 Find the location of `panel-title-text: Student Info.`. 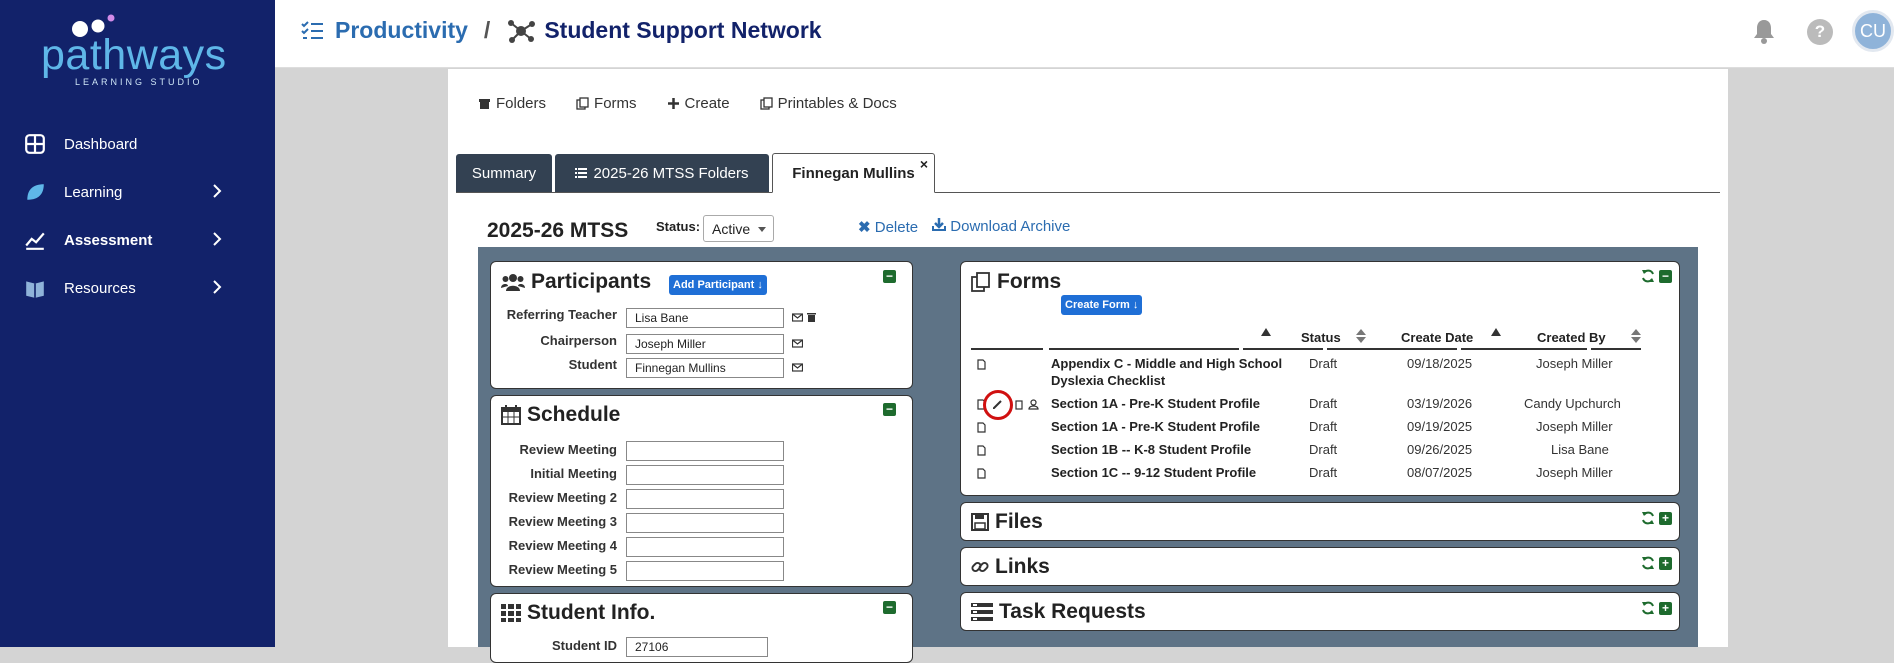

panel-title-text: Student Info. is located at coordinates (591, 612).